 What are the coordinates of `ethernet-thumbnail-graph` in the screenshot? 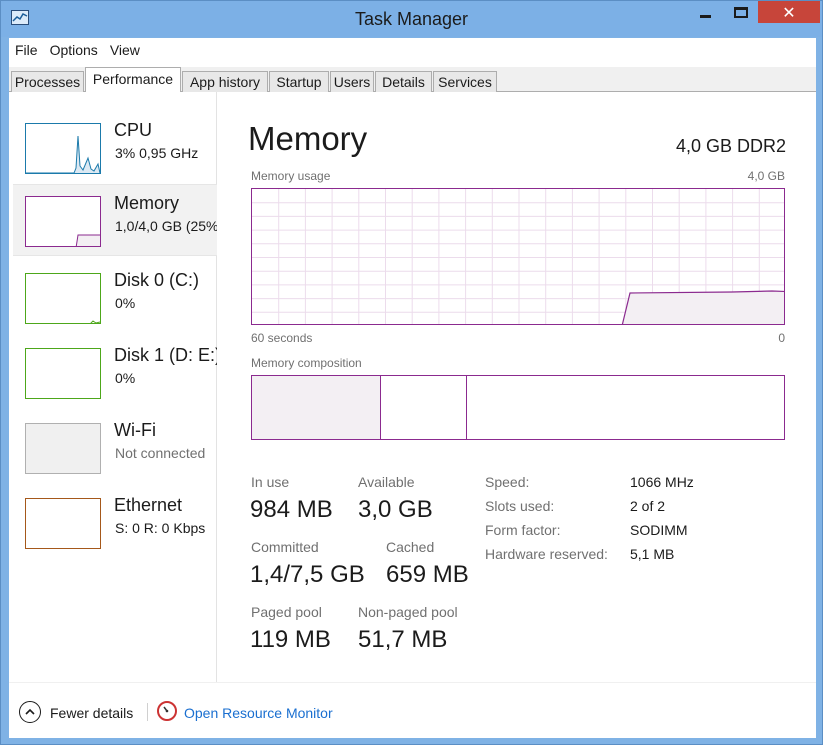 It's located at (63, 523).